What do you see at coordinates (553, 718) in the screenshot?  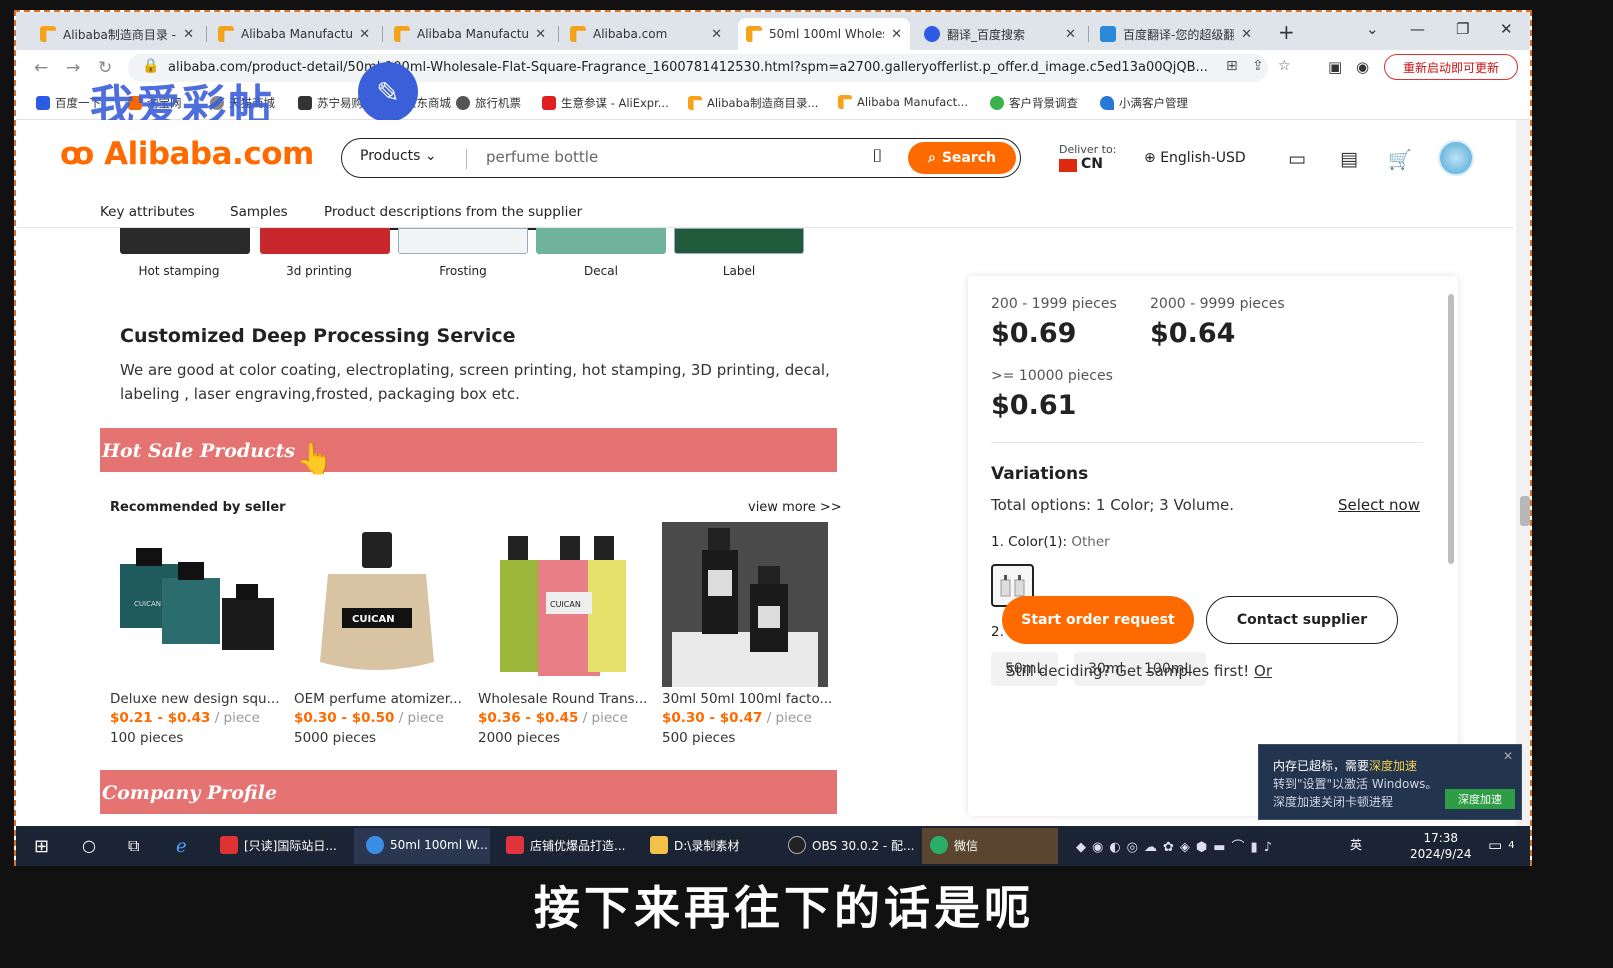 I see `product-price: $0.36 - $0.45 / piece` at bounding box center [553, 718].